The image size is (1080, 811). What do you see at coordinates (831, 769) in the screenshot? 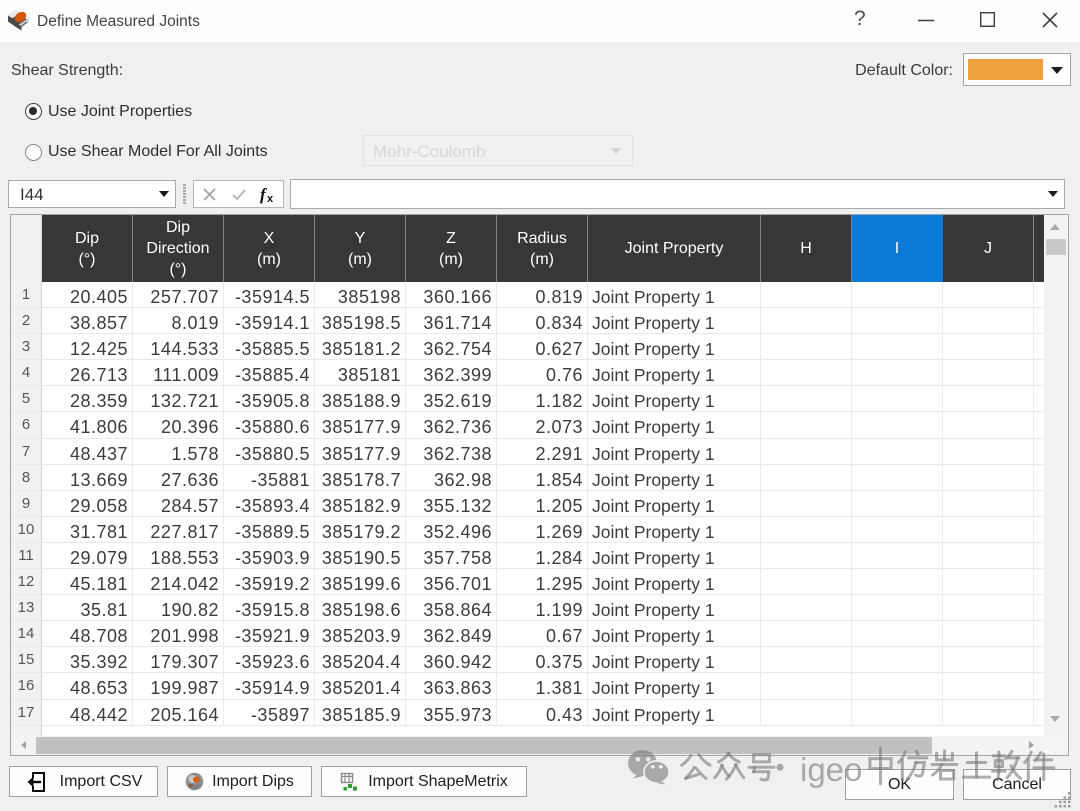
I see `svg-text: igeo` at bounding box center [831, 769].